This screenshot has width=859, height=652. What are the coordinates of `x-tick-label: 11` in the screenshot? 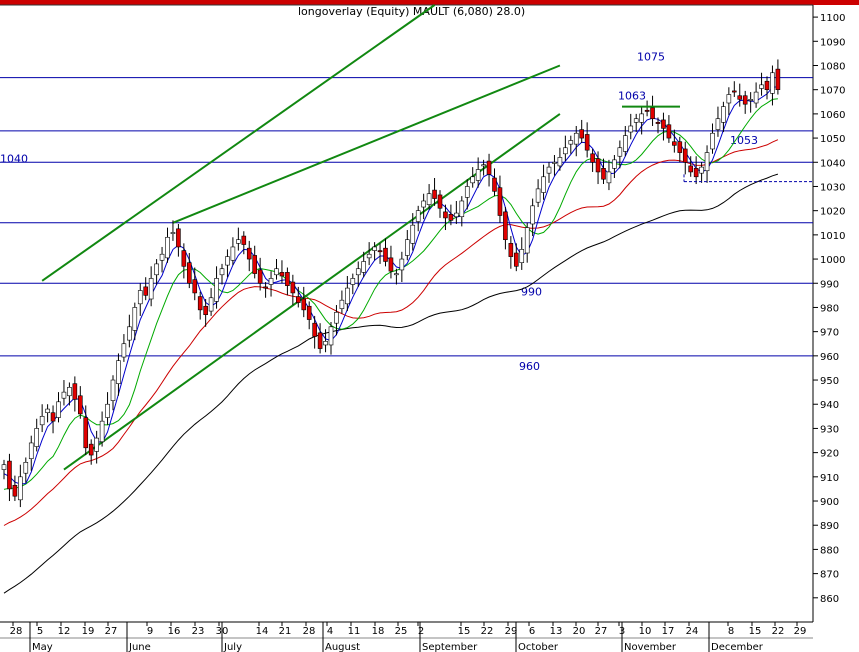 It's located at (354, 631).